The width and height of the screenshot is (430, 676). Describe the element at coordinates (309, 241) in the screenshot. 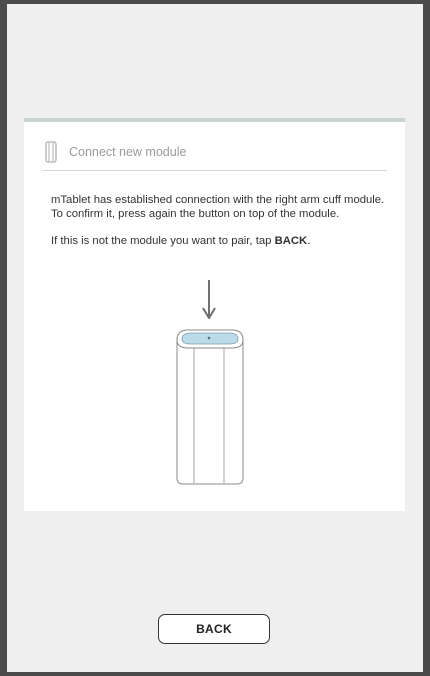

I see `message-line-3-end: .` at that location.